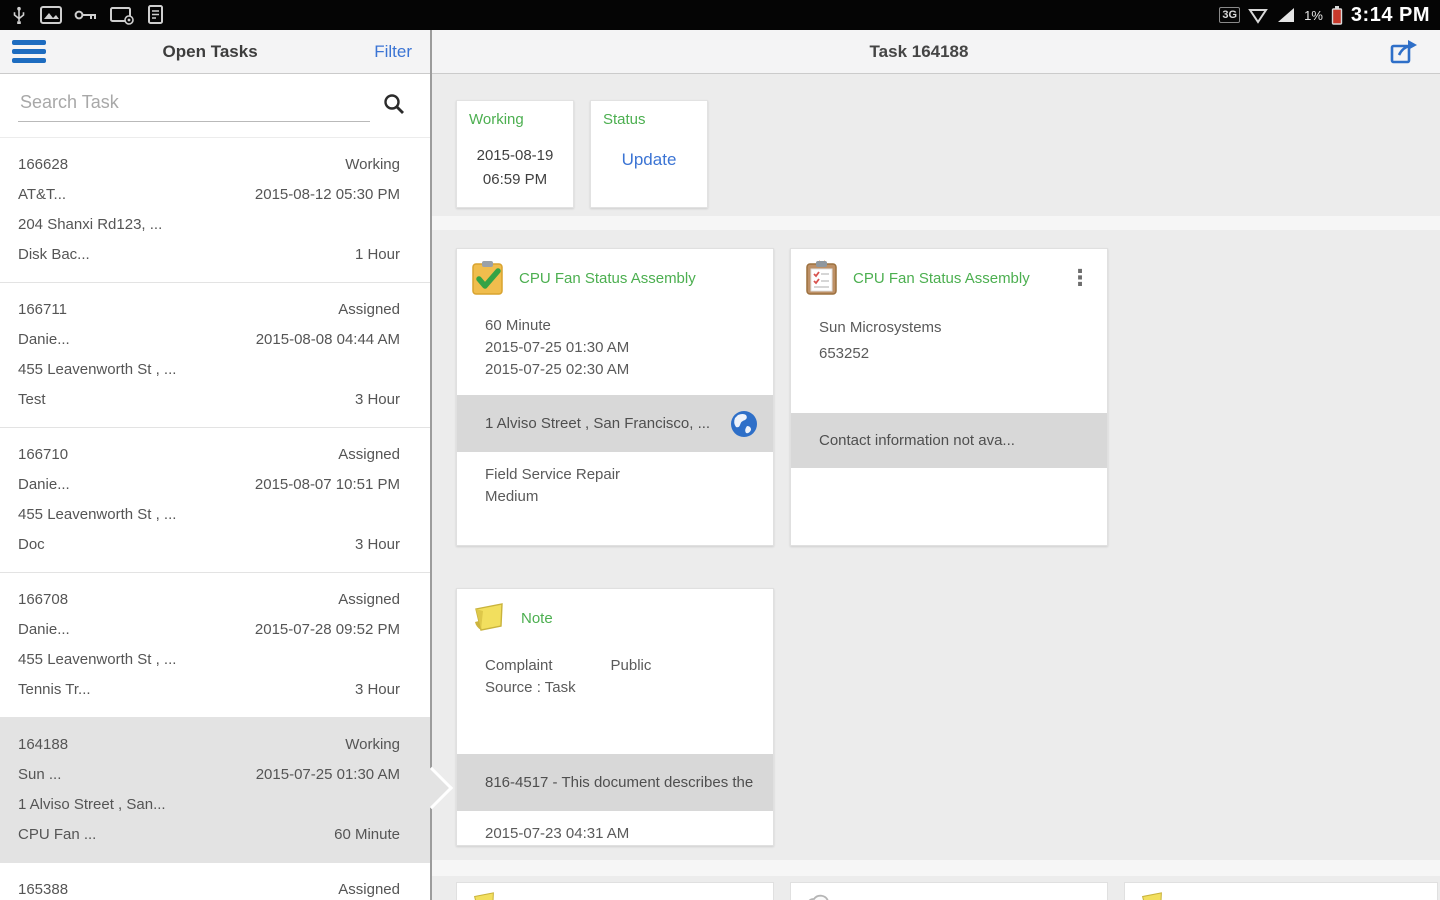 Image resolution: width=1440 pixels, height=900 pixels. Describe the element at coordinates (377, 254) in the screenshot. I see `task-duration: 1 Hour` at that location.